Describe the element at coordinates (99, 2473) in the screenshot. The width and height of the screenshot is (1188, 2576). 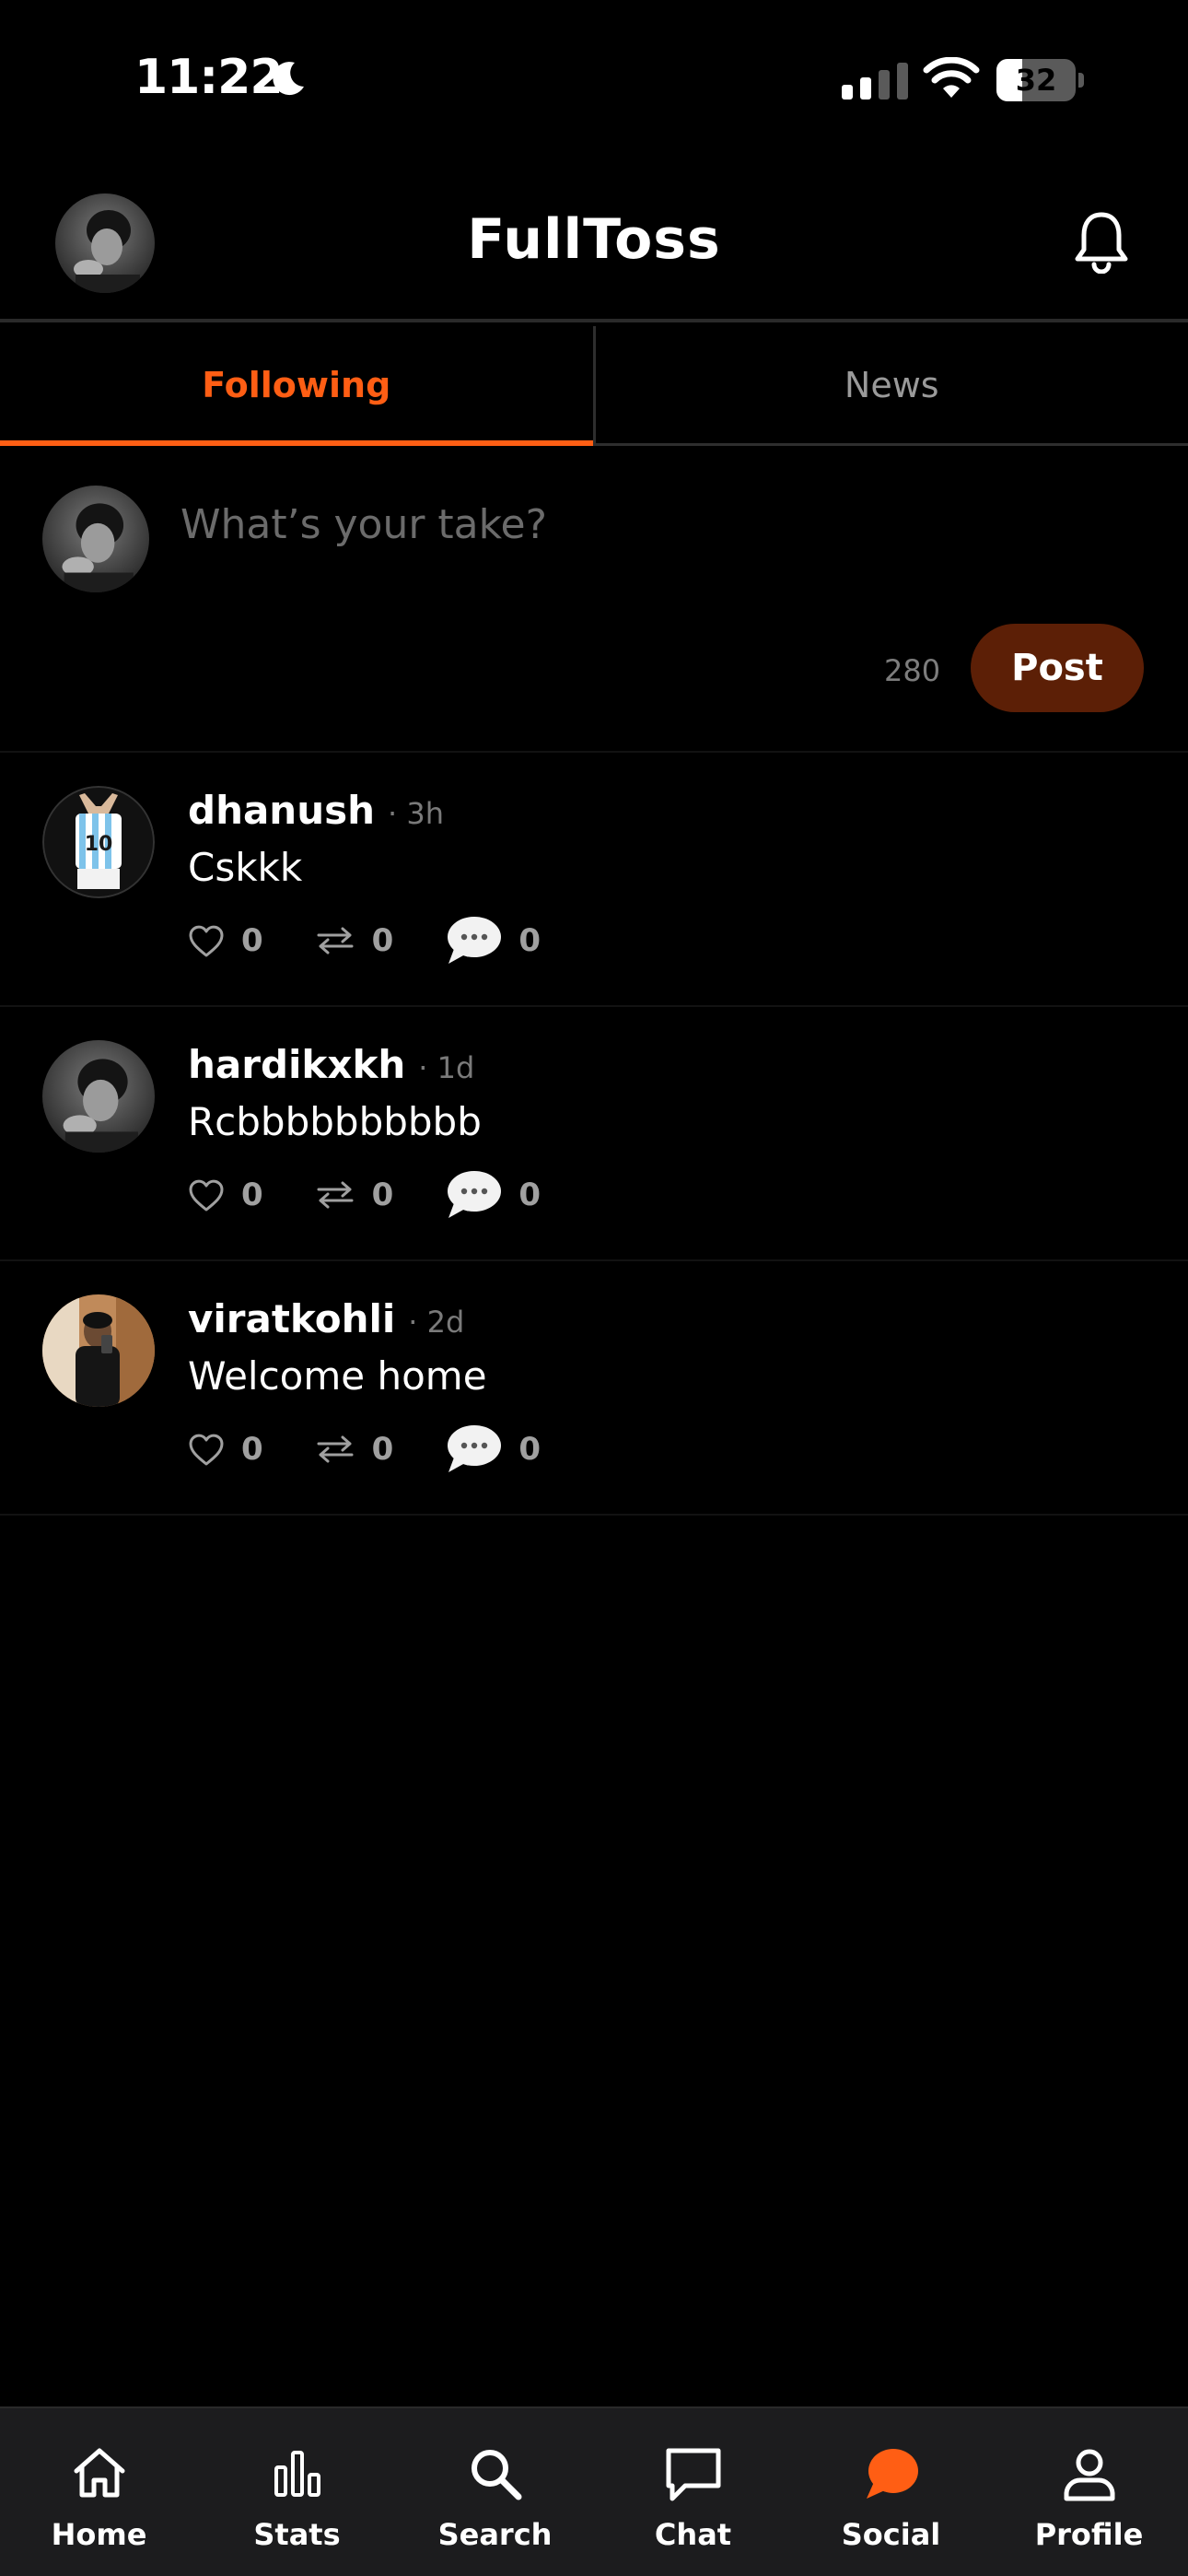
I see `home-icon` at that location.